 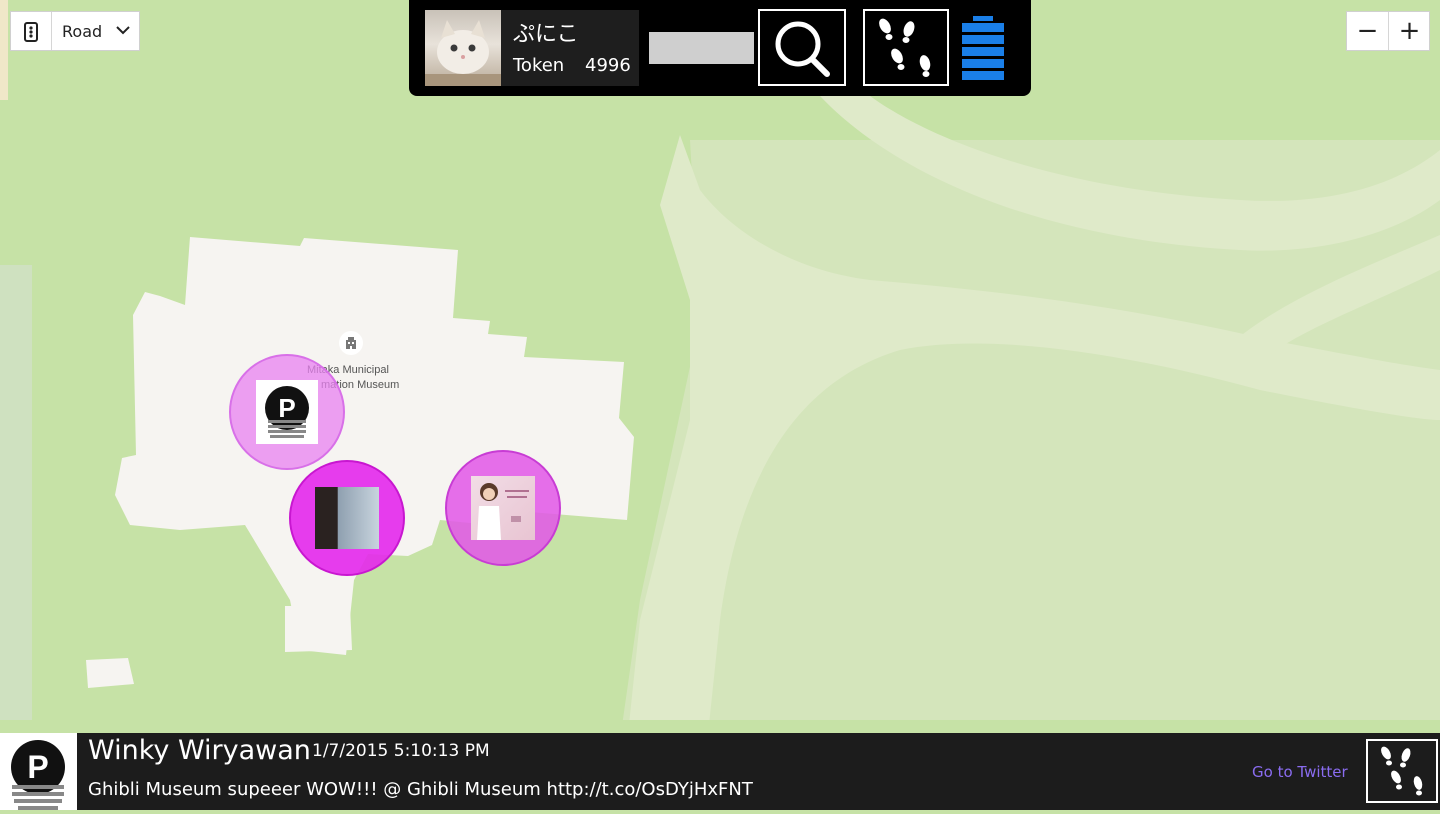 What do you see at coordinates (1367, 31) in the screenshot?
I see `zoom-out-button: −` at bounding box center [1367, 31].